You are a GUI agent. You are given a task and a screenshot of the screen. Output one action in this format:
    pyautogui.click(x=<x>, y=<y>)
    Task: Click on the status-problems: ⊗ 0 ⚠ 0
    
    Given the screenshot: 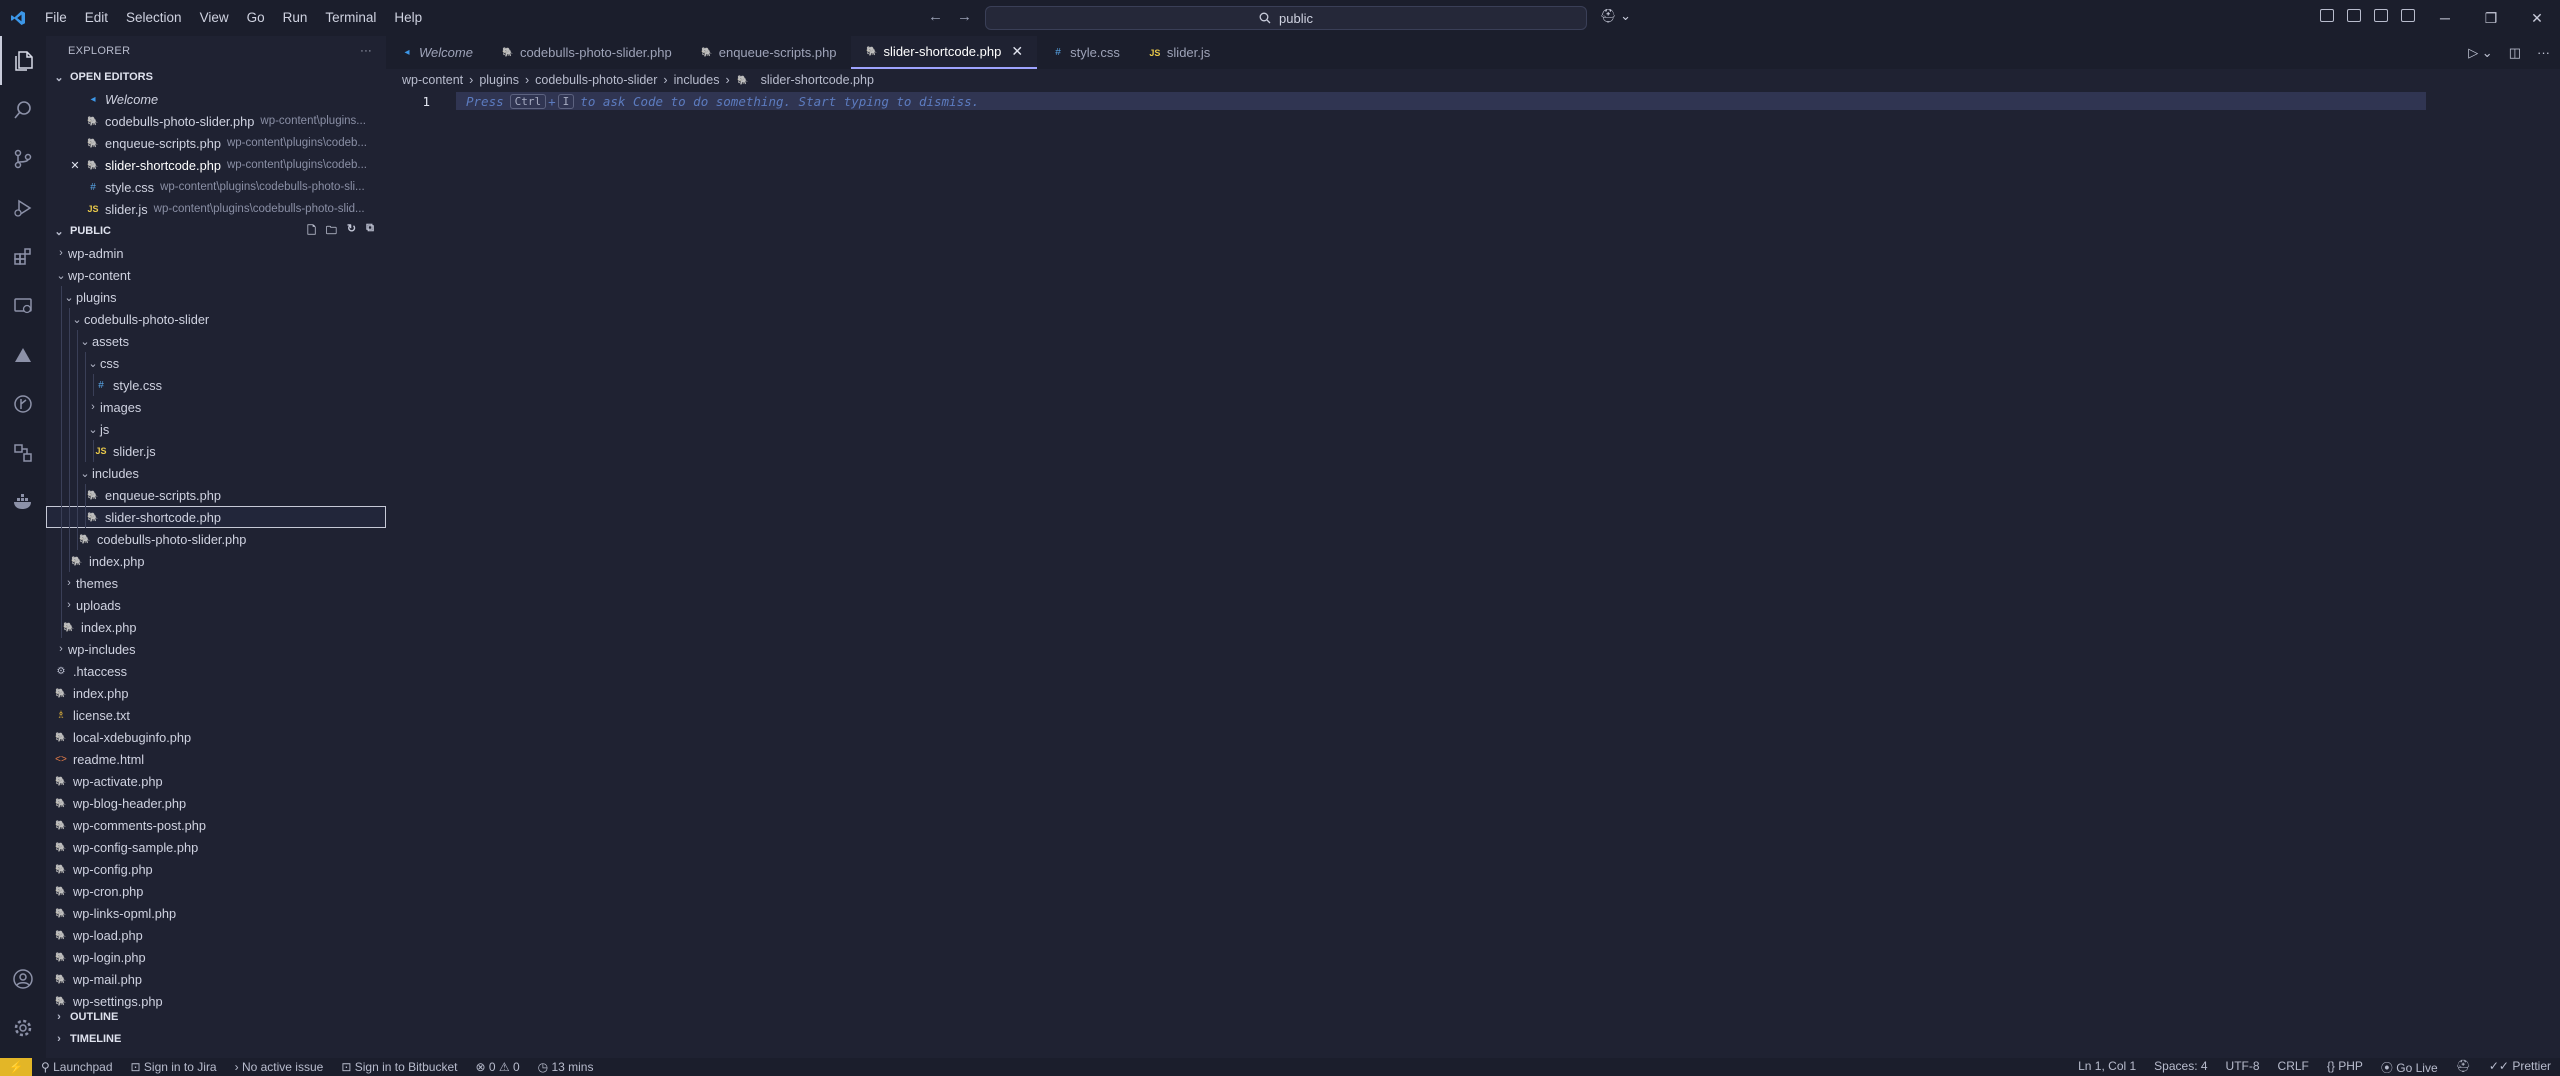 What is the action you would take?
    pyautogui.click(x=497, y=1067)
    